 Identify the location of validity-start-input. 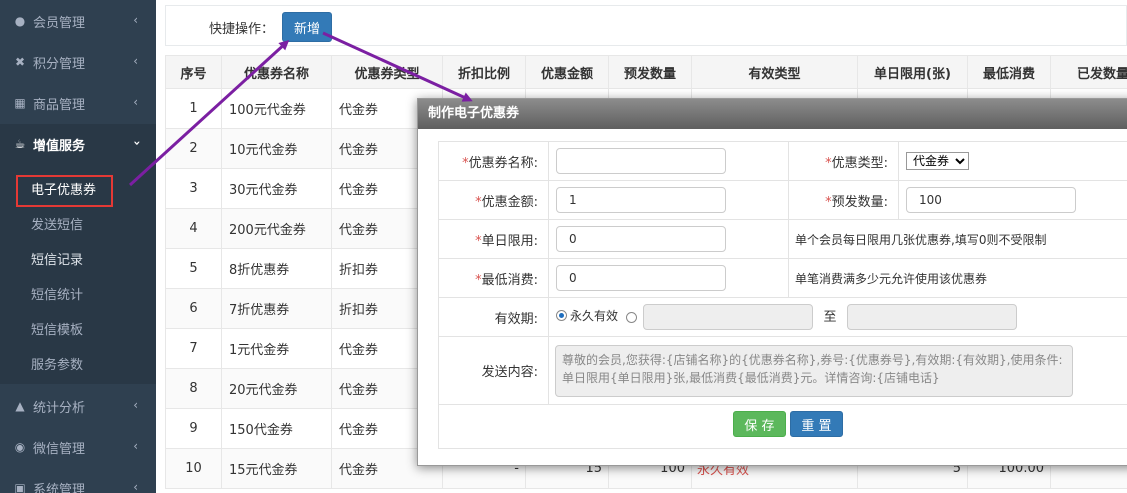
(728, 317).